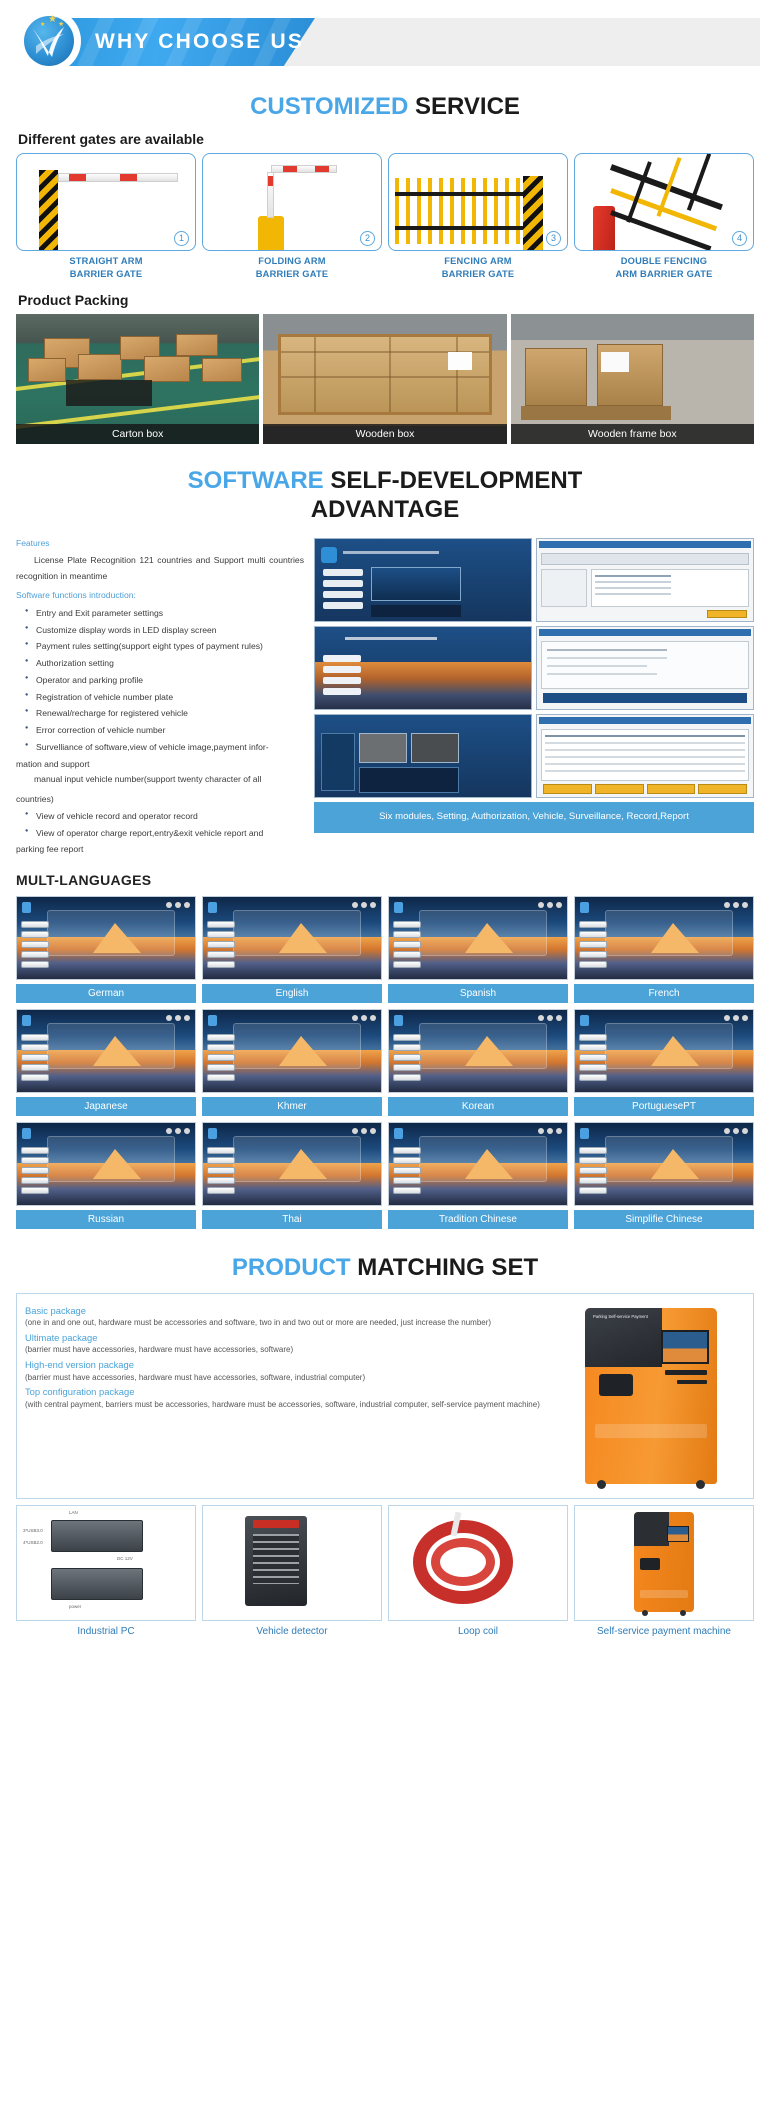 The image size is (770, 2122). I want to click on card-slot, so click(686, 1372).